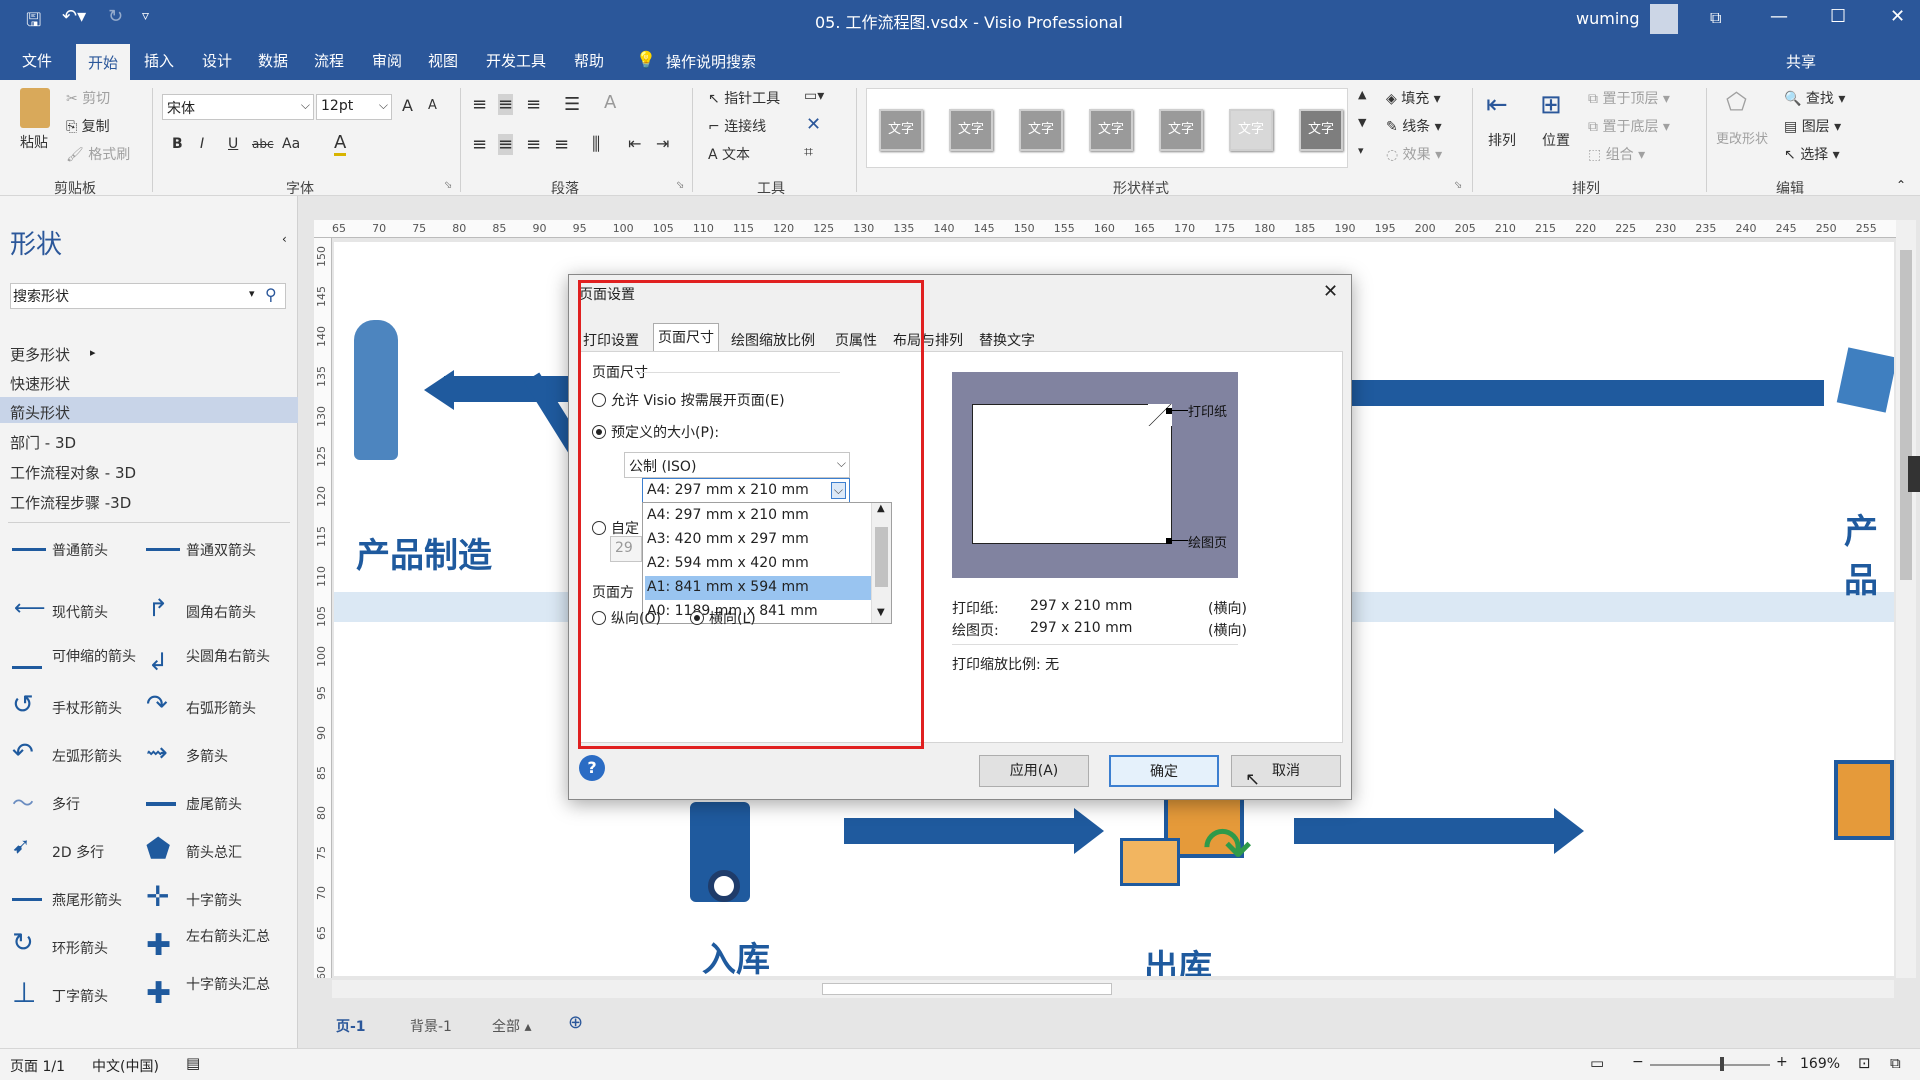 This screenshot has width=1920, height=1080. What do you see at coordinates (284, 239) in the screenshot?
I see `collapse-panel-icon: ‹` at bounding box center [284, 239].